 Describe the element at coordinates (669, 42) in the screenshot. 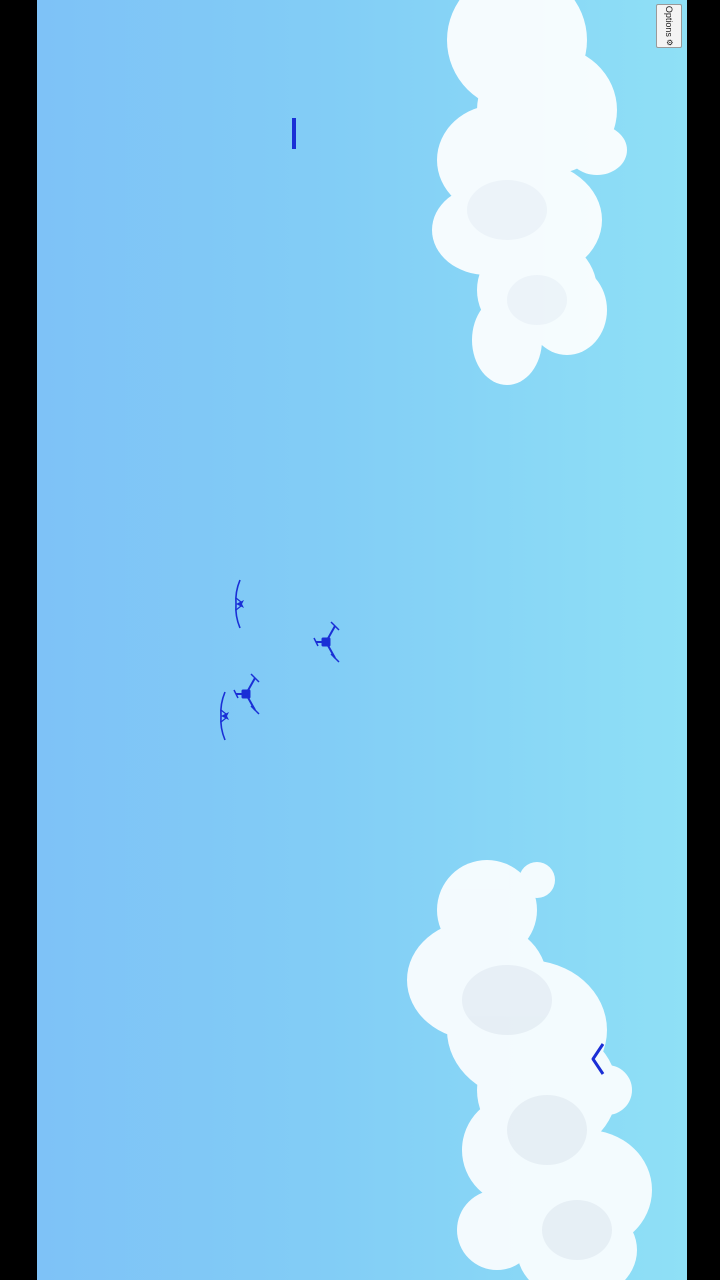

I see `gear-icon: ⚙` at that location.